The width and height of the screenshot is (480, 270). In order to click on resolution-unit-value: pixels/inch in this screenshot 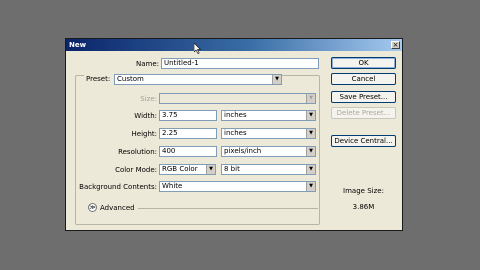, I will do `click(243, 151)`.